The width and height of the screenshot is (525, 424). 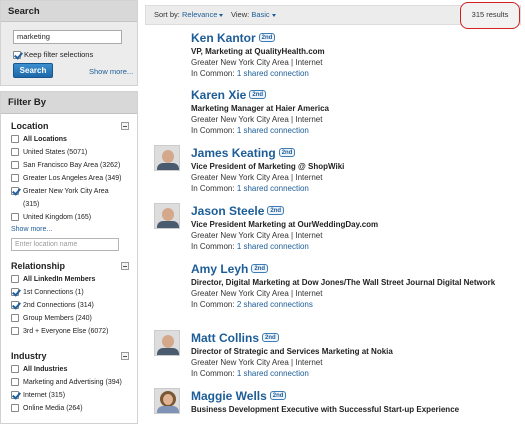 I want to click on keywords-input: marketing, so click(x=67, y=37).